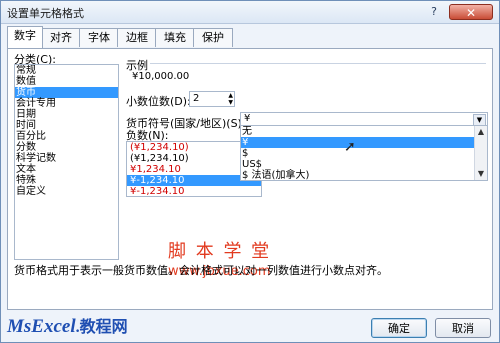 The image size is (500, 343). What do you see at coordinates (41, 326) in the screenshot?
I see `logo-text: MsExcel` at bounding box center [41, 326].